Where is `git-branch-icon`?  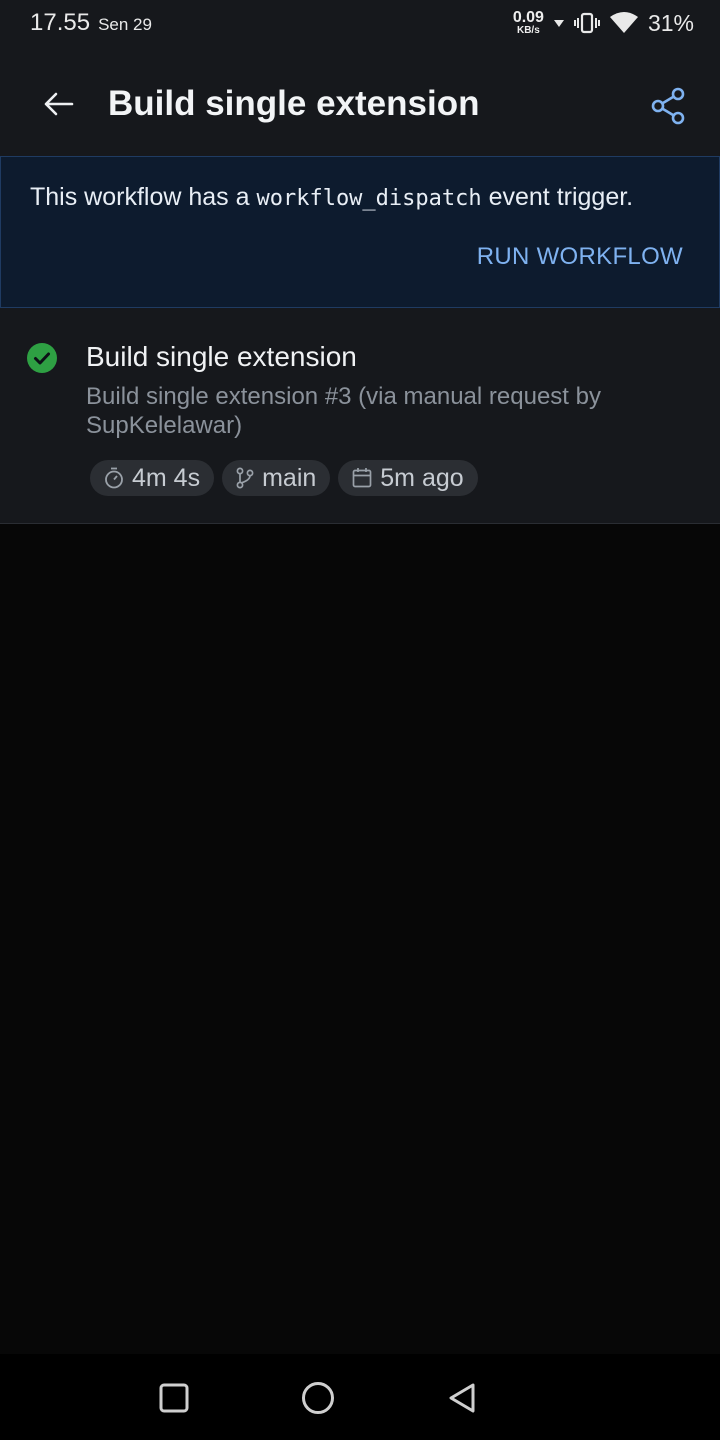 git-branch-icon is located at coordinates (245, 478).